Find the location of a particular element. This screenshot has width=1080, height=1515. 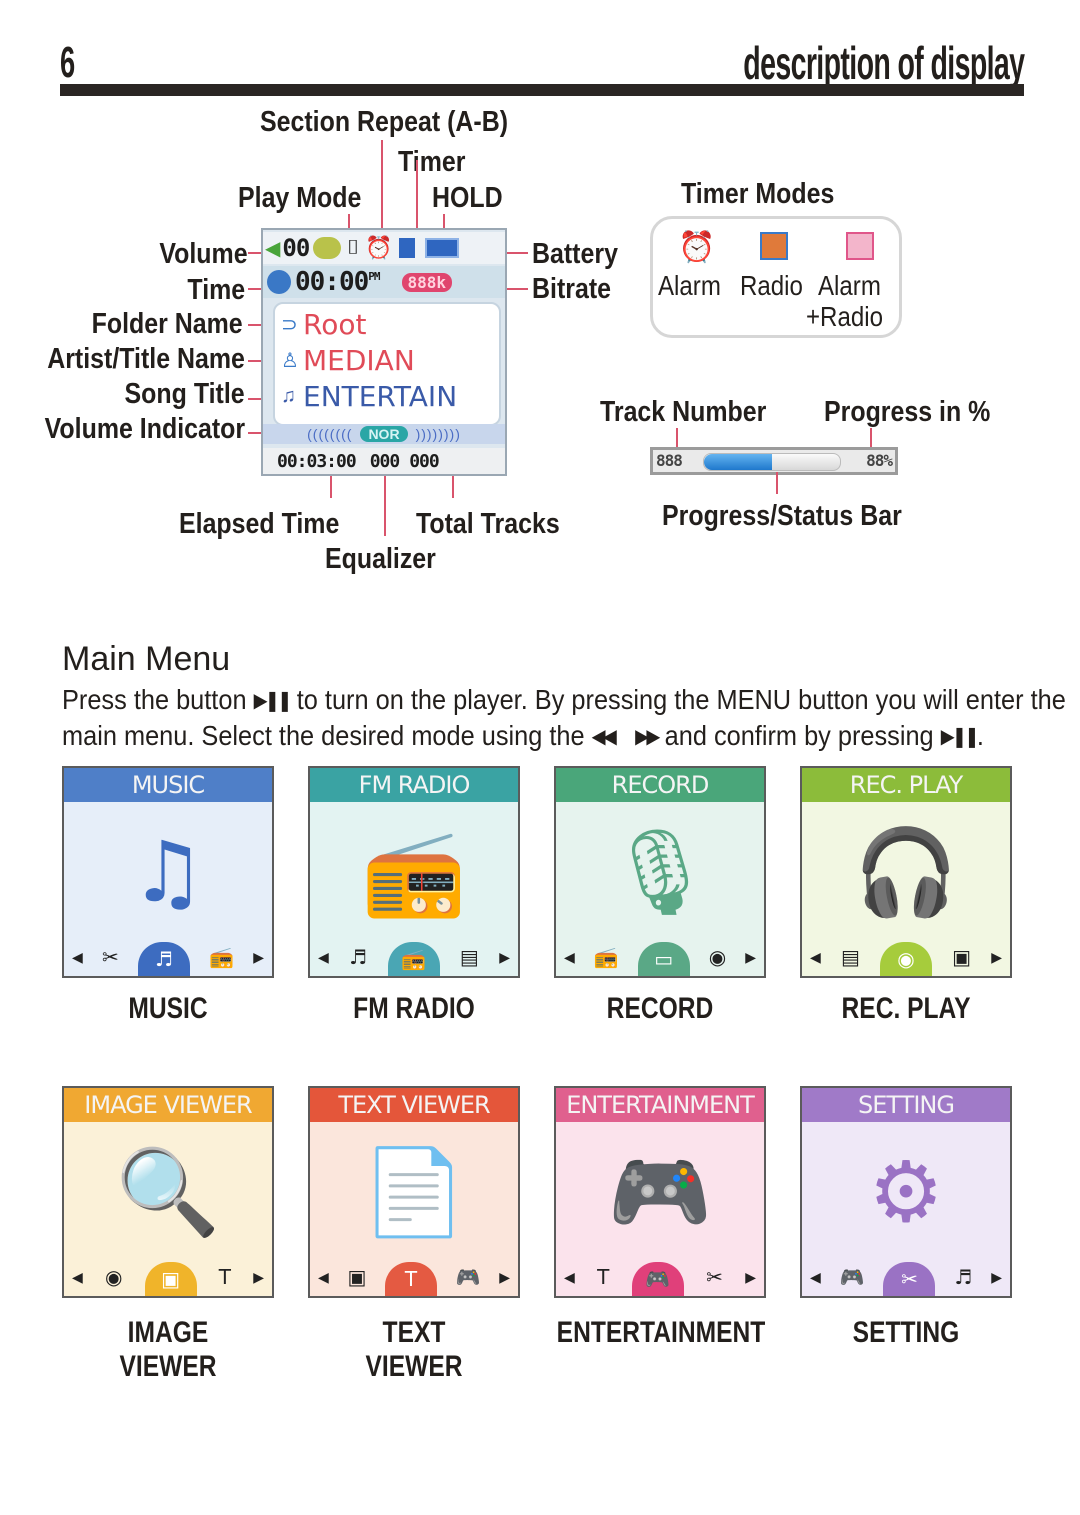

nav-current-mode-icon: ▭ is located at coordinates (663, 959).